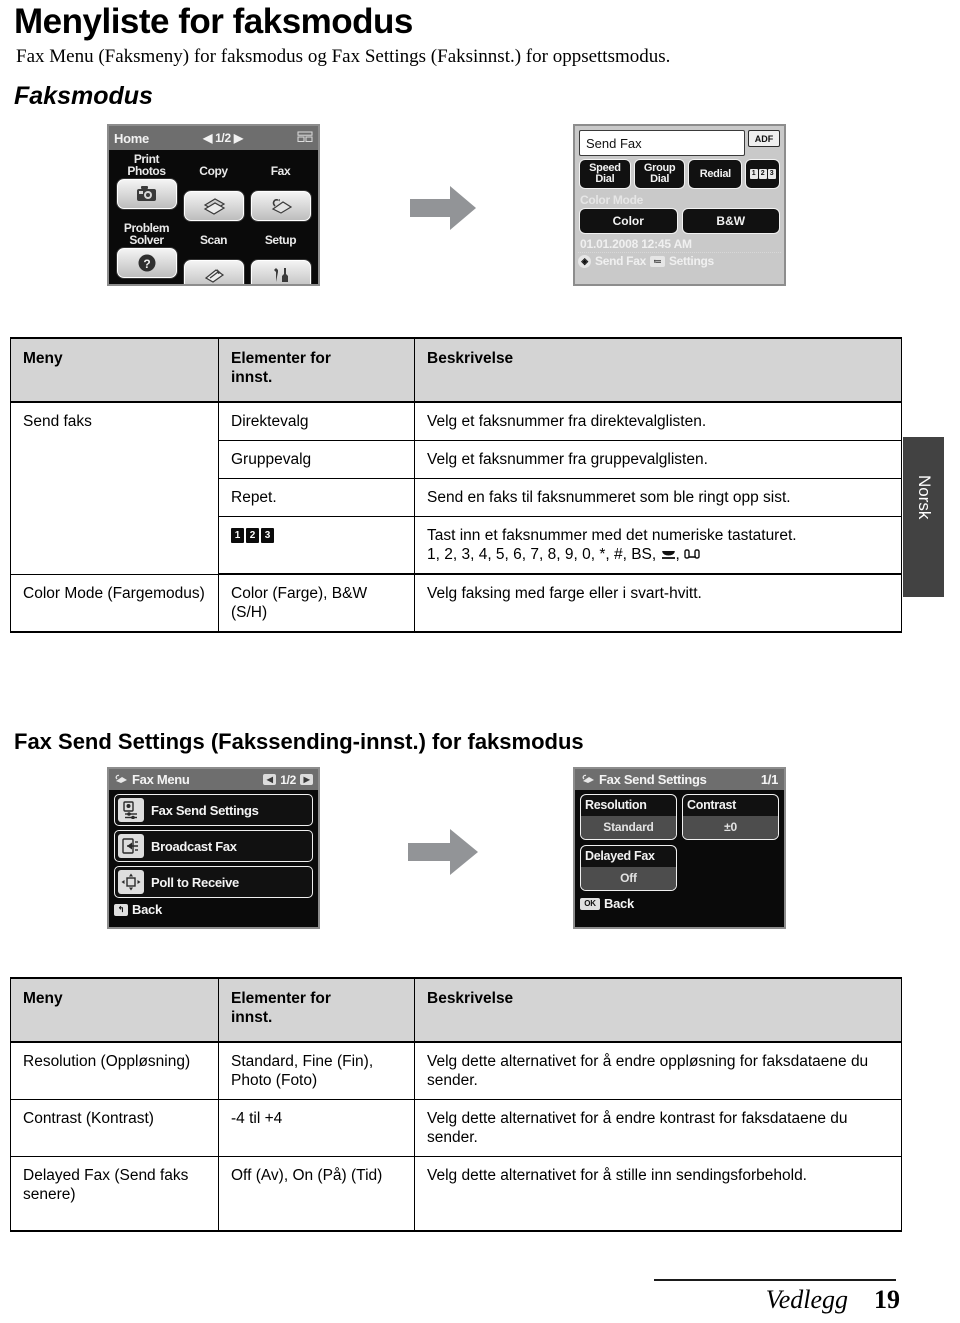 The height and width of the screenshot is (1323, 960). I want to click on home-item-problem-solver: Problem Solver ?, so click(146, 252).